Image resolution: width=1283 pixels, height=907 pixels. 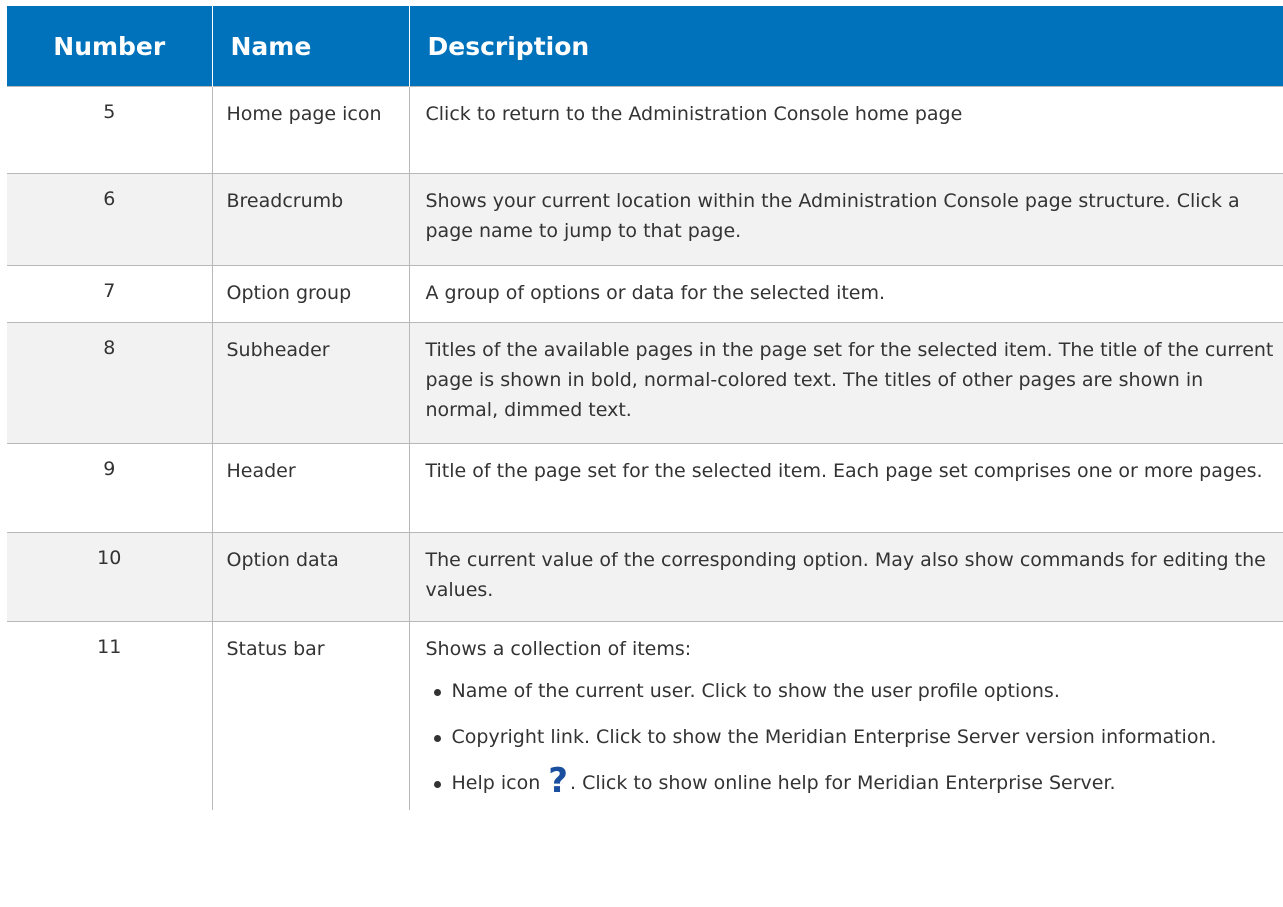 I want to click on header-row: Number Name Description, so click(x=645, y=46).